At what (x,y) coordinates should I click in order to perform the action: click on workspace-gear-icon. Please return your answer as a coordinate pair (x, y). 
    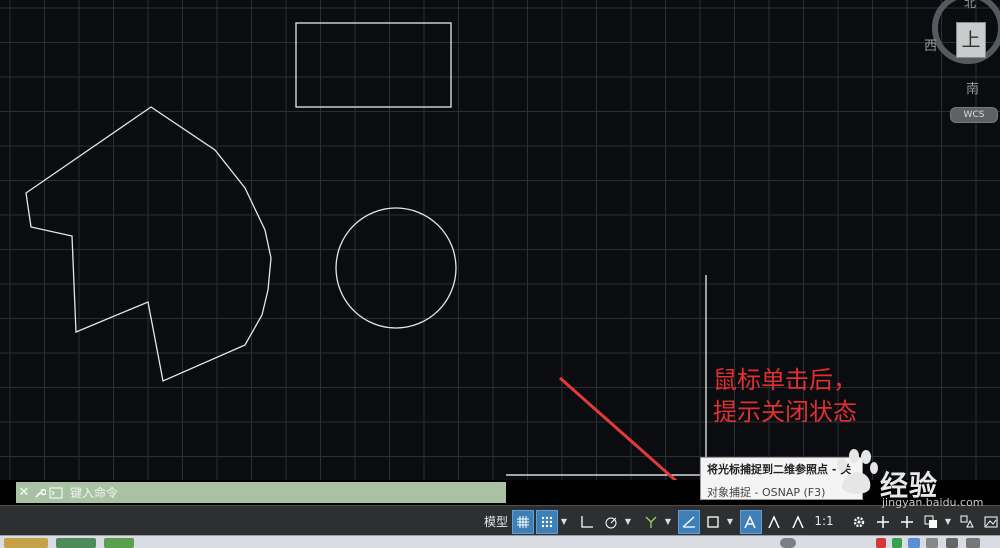
    Looking at the image, I should click on (859, 522).